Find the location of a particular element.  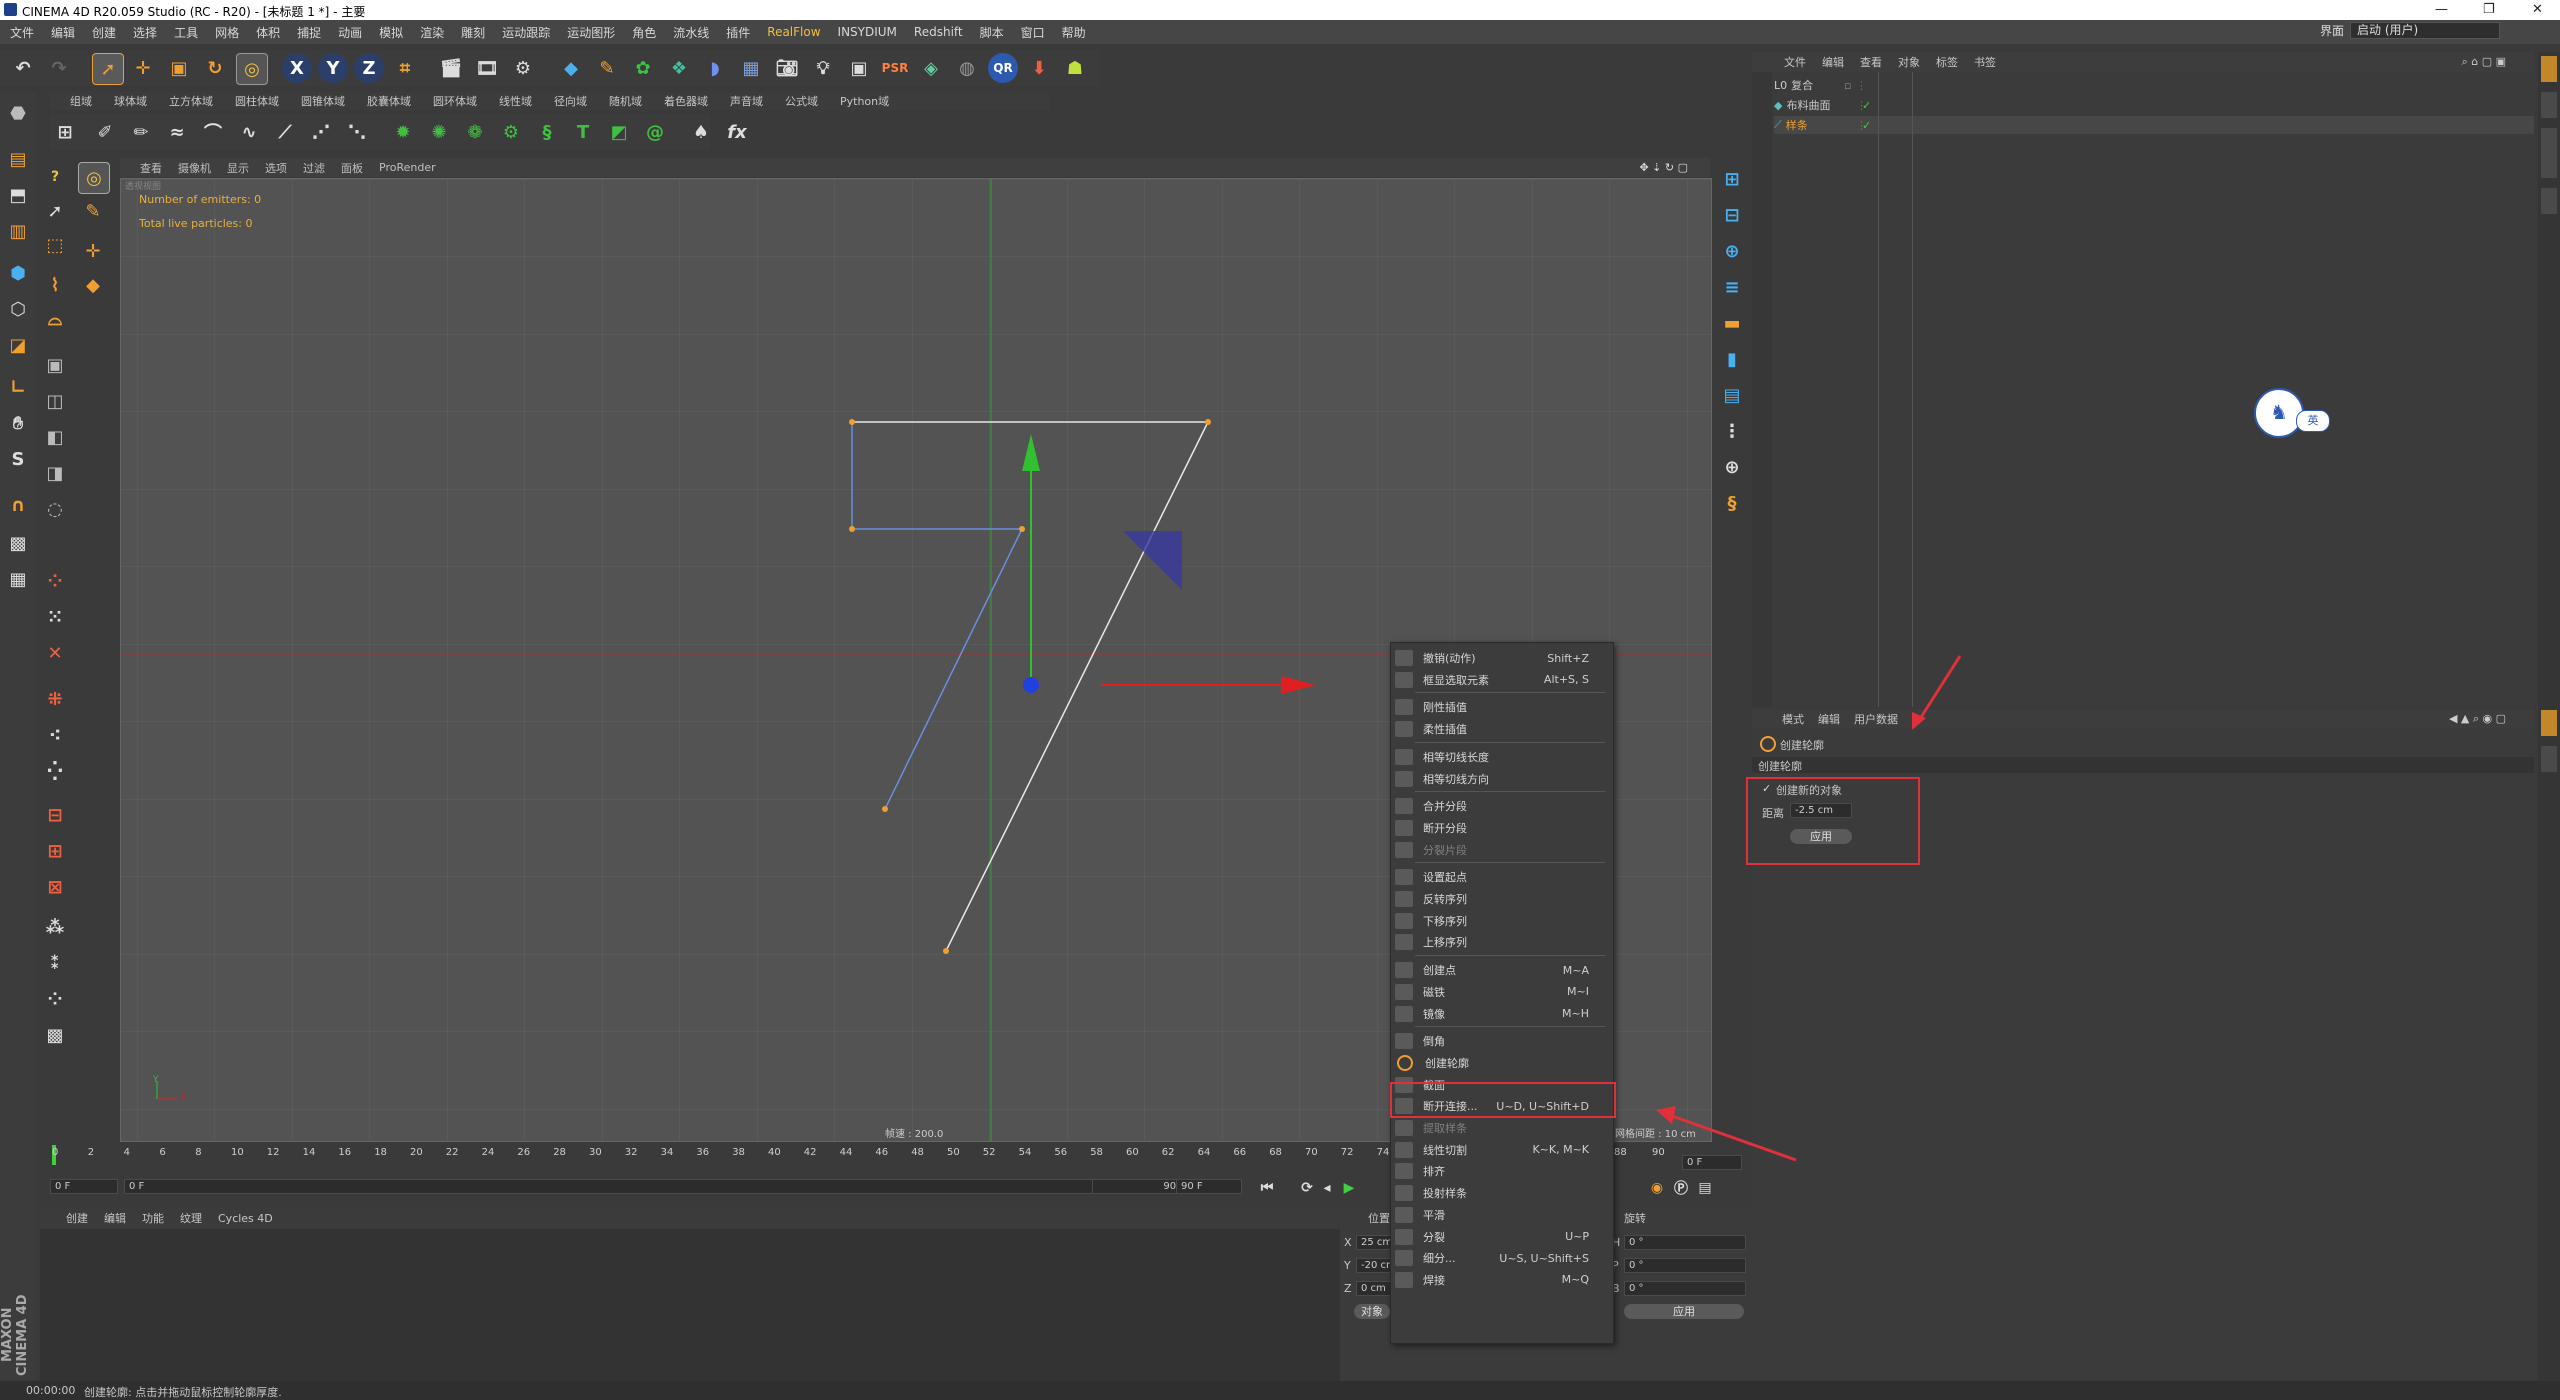

field-sphere: 球体域 is located at coordinates (130, 101).